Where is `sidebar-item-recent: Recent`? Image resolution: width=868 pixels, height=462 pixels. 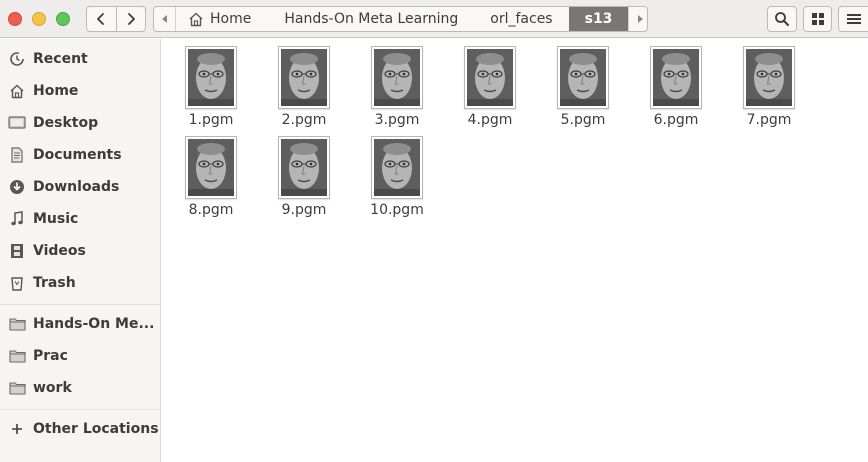 sidebar-item-recent: Recent is located at coordinates (80, 59).